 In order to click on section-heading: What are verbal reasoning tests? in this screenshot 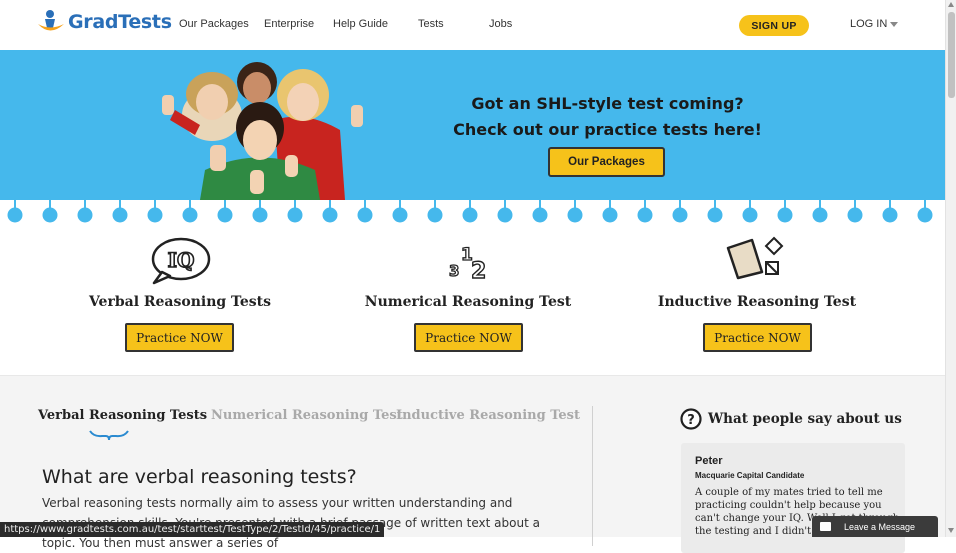, I will do `click(199, 477)`.